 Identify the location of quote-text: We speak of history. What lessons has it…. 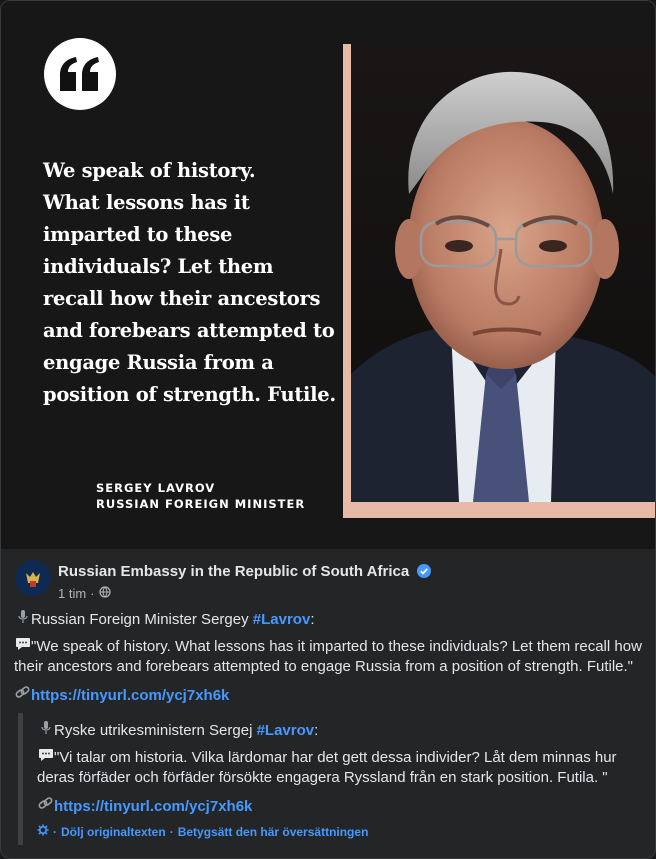
(193, 283).